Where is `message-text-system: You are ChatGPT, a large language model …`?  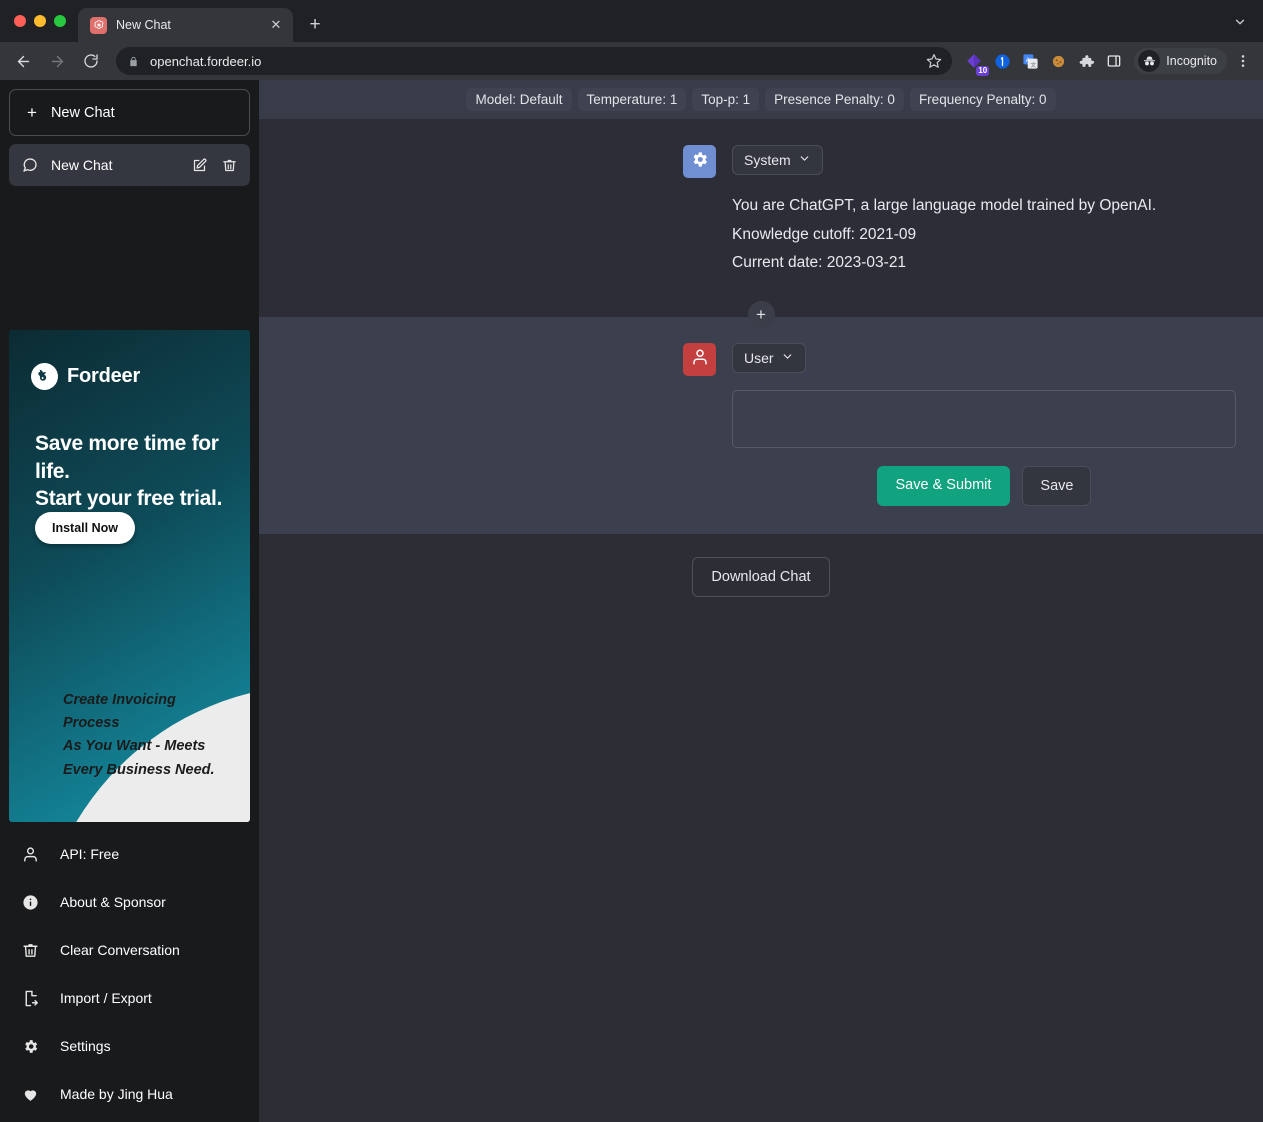
message-text-system: You are ChatGPT, a large language model … is located at coordinates (985, 235).